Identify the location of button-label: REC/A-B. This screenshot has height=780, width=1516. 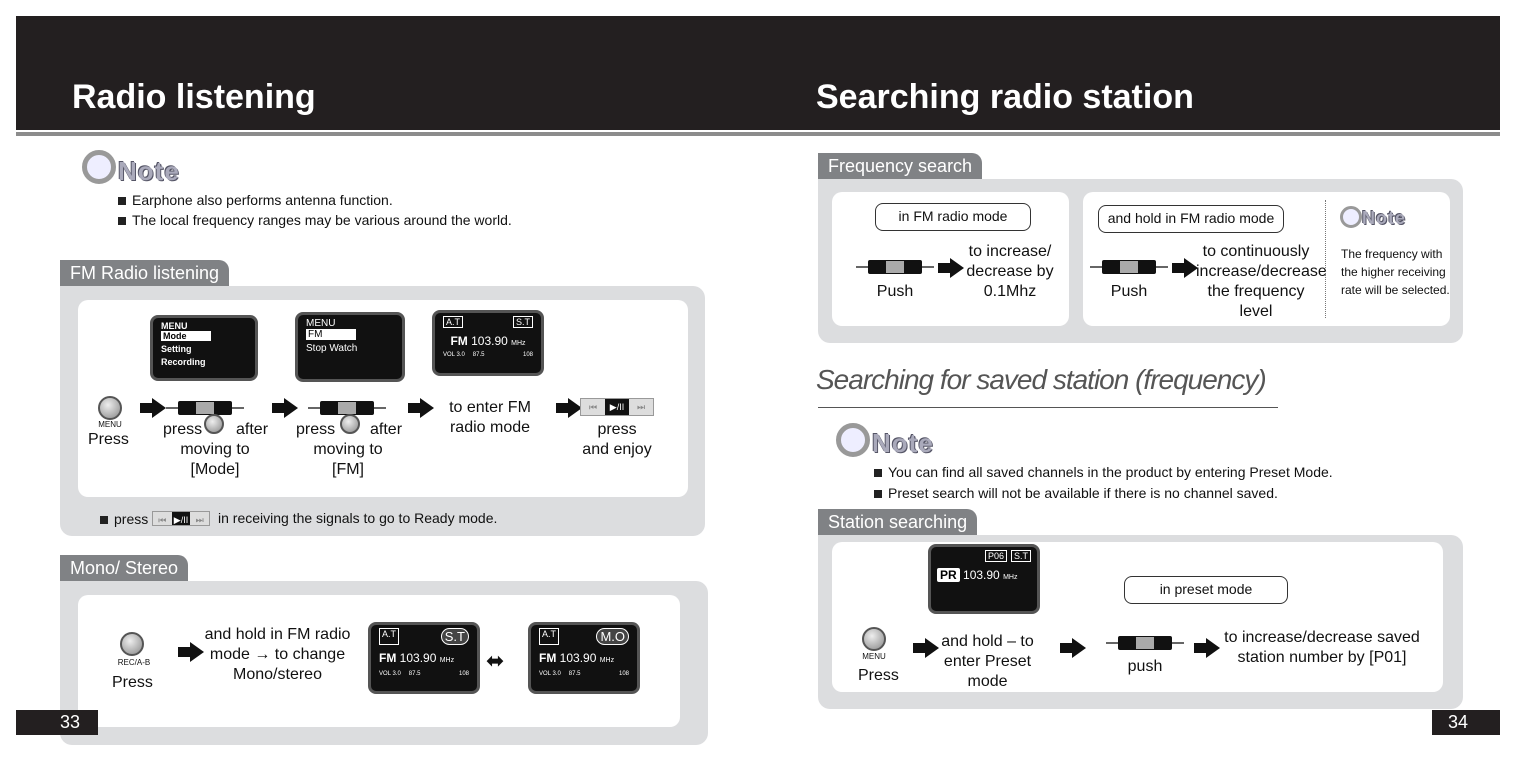
(134, 662).